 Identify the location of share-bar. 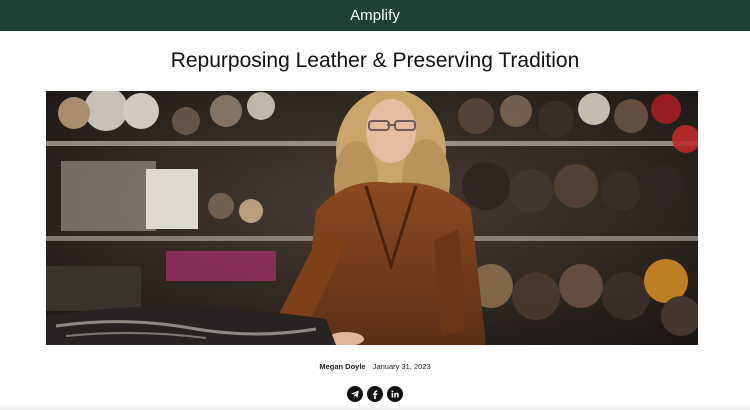
(375, 394).